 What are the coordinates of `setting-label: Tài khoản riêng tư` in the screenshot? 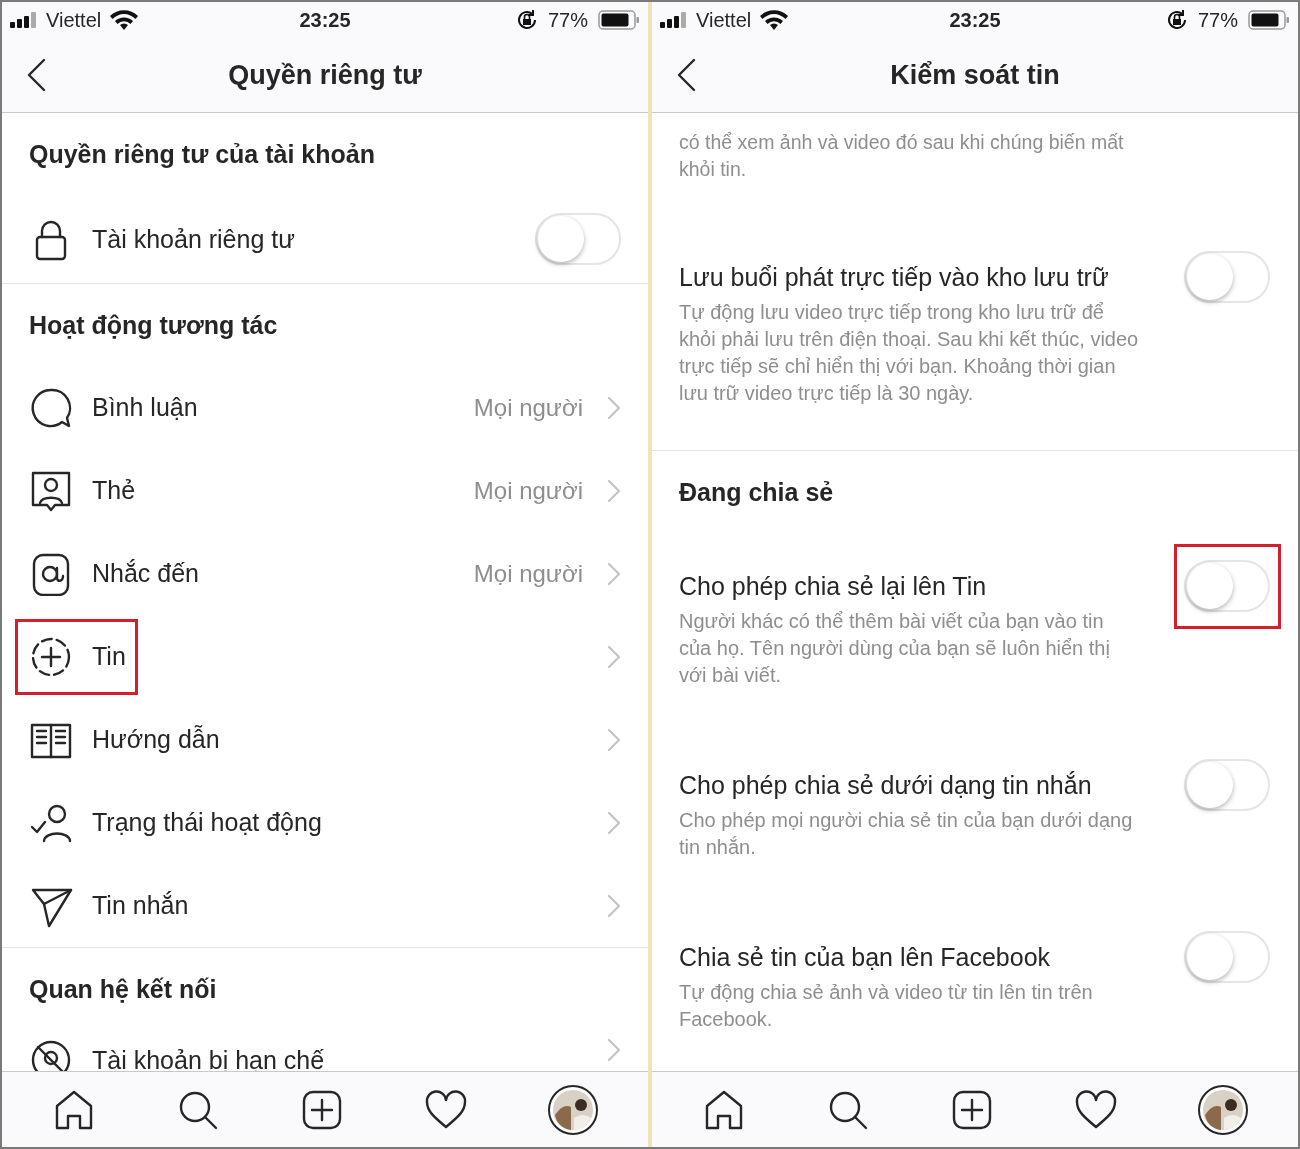 It's located at (193, 239).